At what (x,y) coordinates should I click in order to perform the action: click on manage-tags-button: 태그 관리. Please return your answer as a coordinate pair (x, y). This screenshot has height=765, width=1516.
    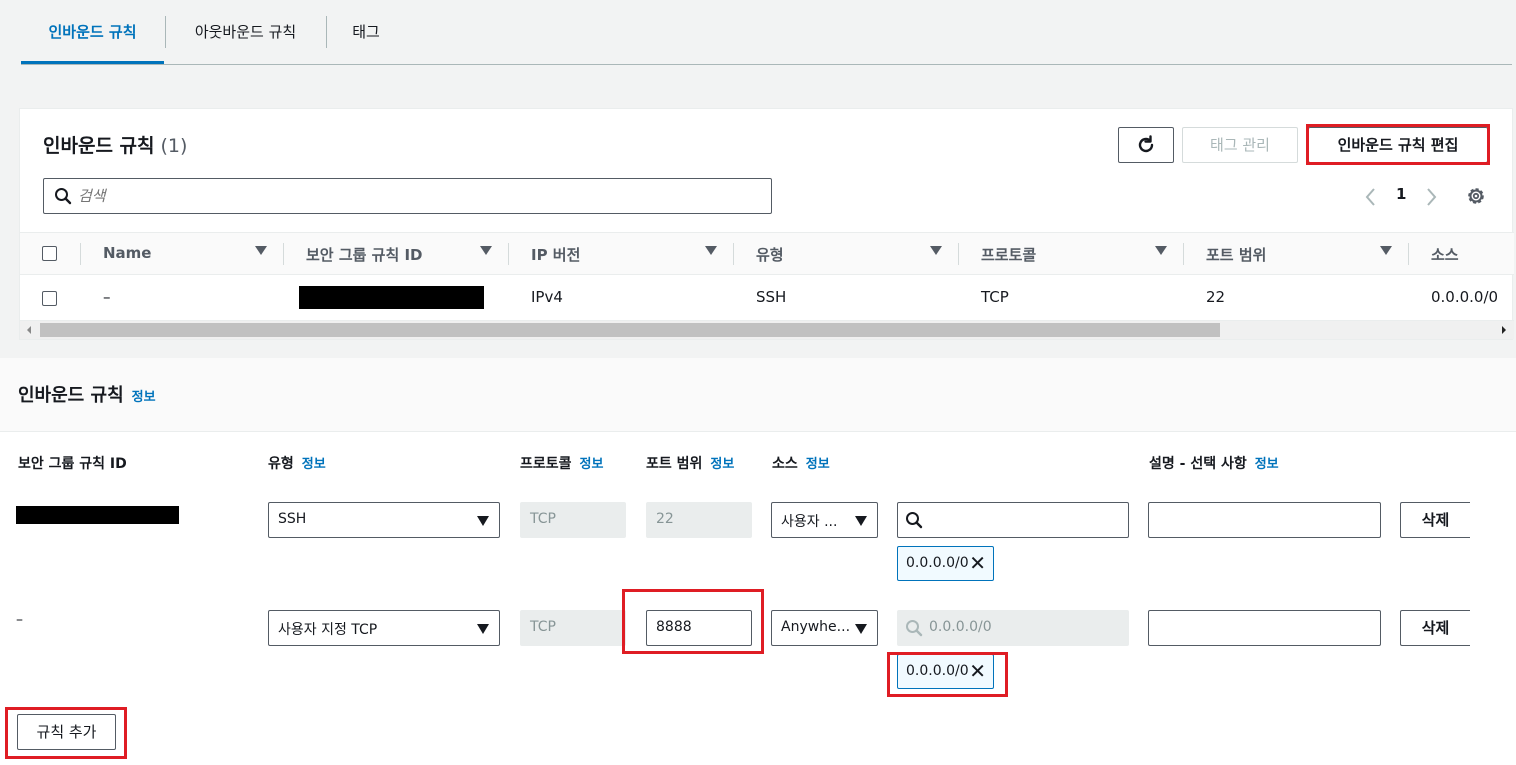
    Looking at the image, I should click on (1240, 145).